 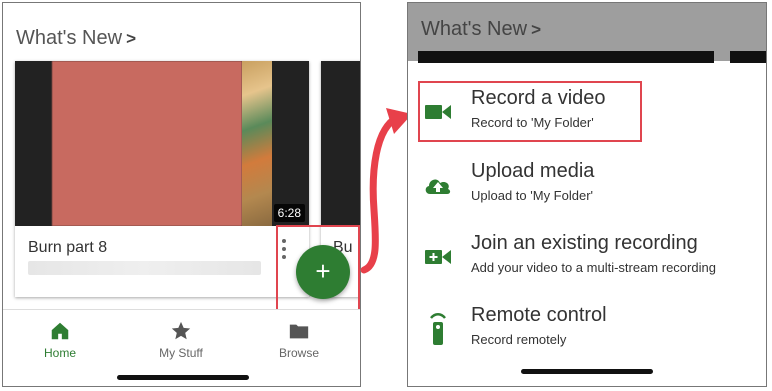 What do you see at coordinates (340, 143) in the screenshot?
I see `video-thumbnail-partial` at bounding box center [340, 143].